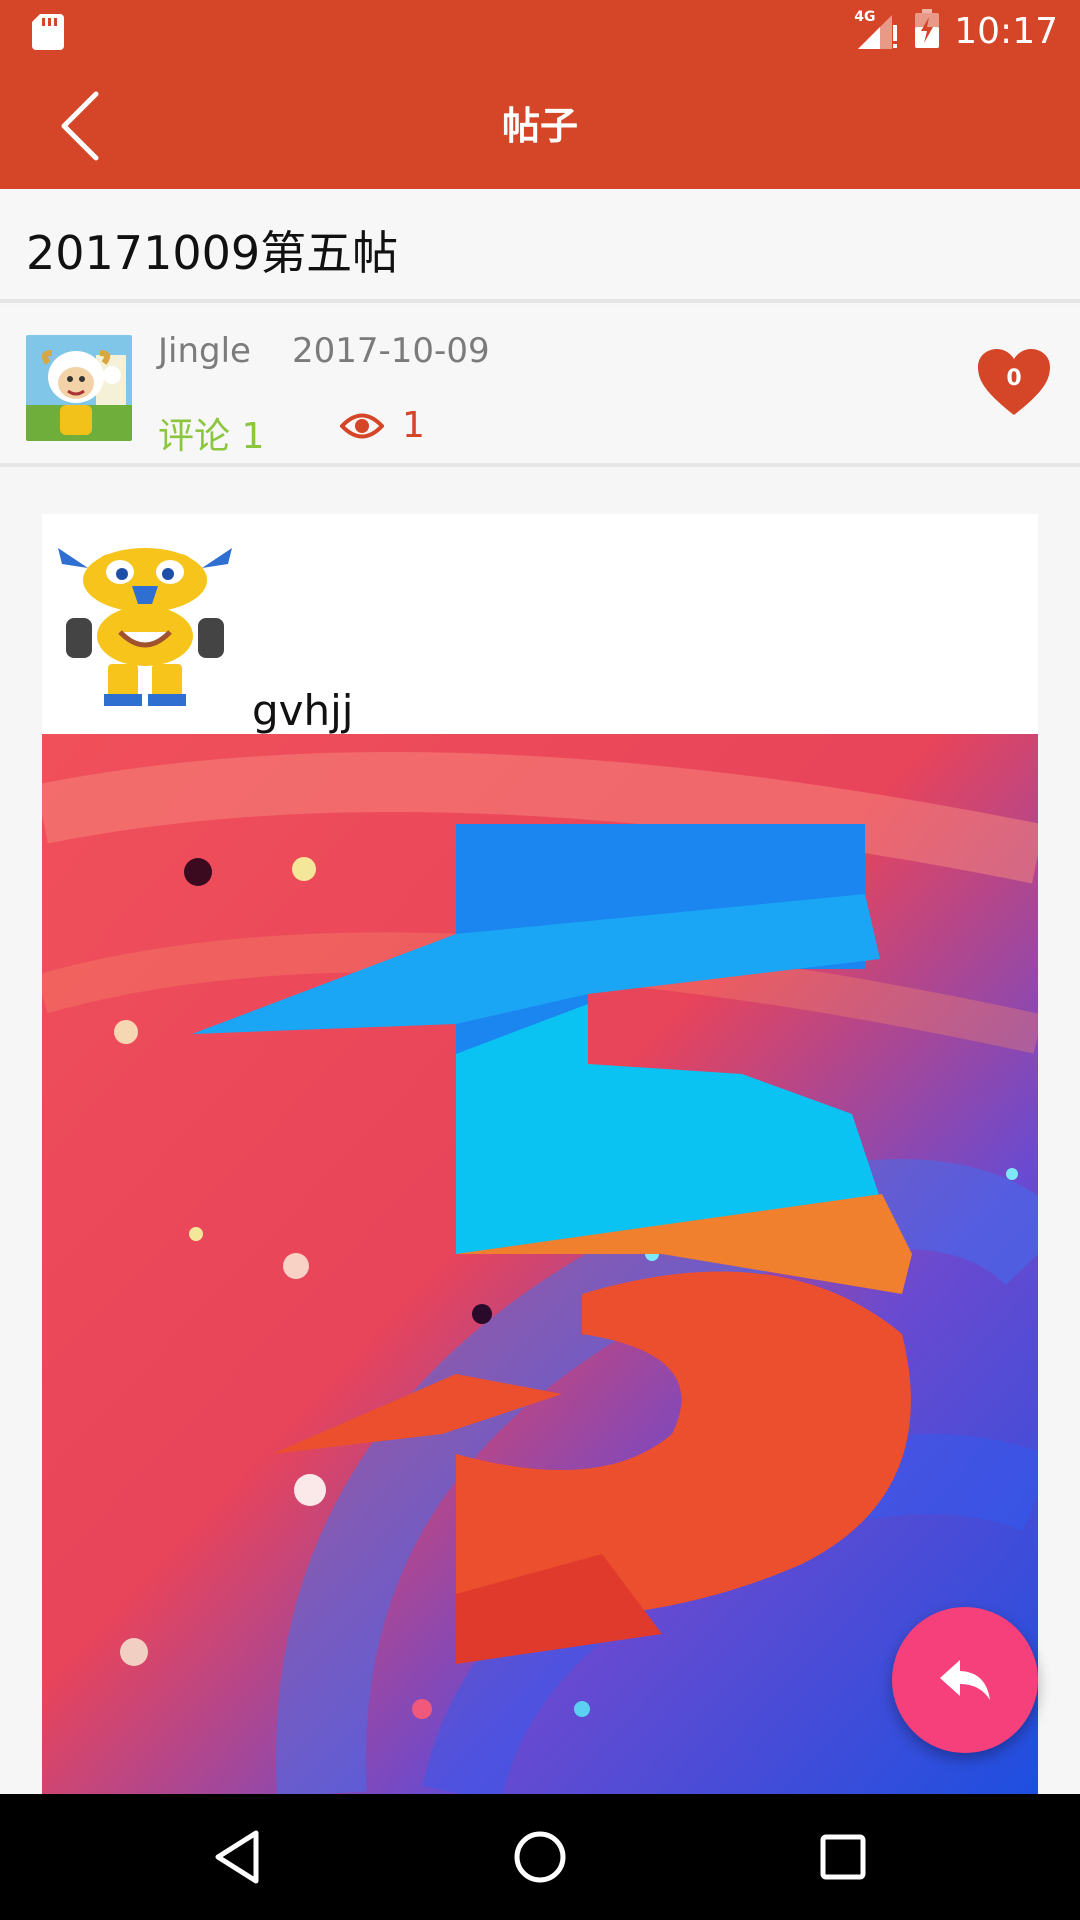  What do you see at coordinates (48, 32) in the screenshot?
I see `sd-card-icon` at bounding box center [48, 32].